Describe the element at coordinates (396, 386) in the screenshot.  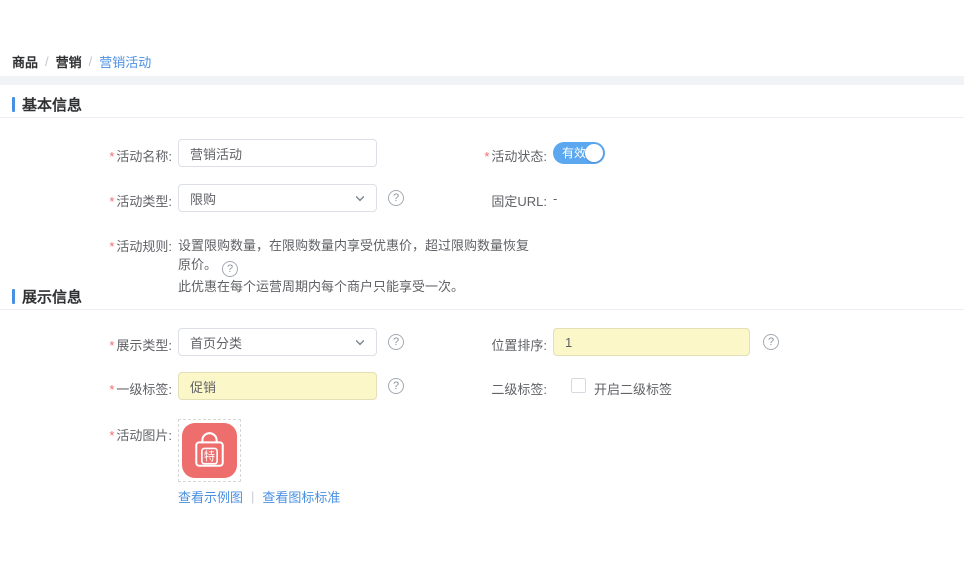
I see `primary-tag-help-icon: ?` at that location.